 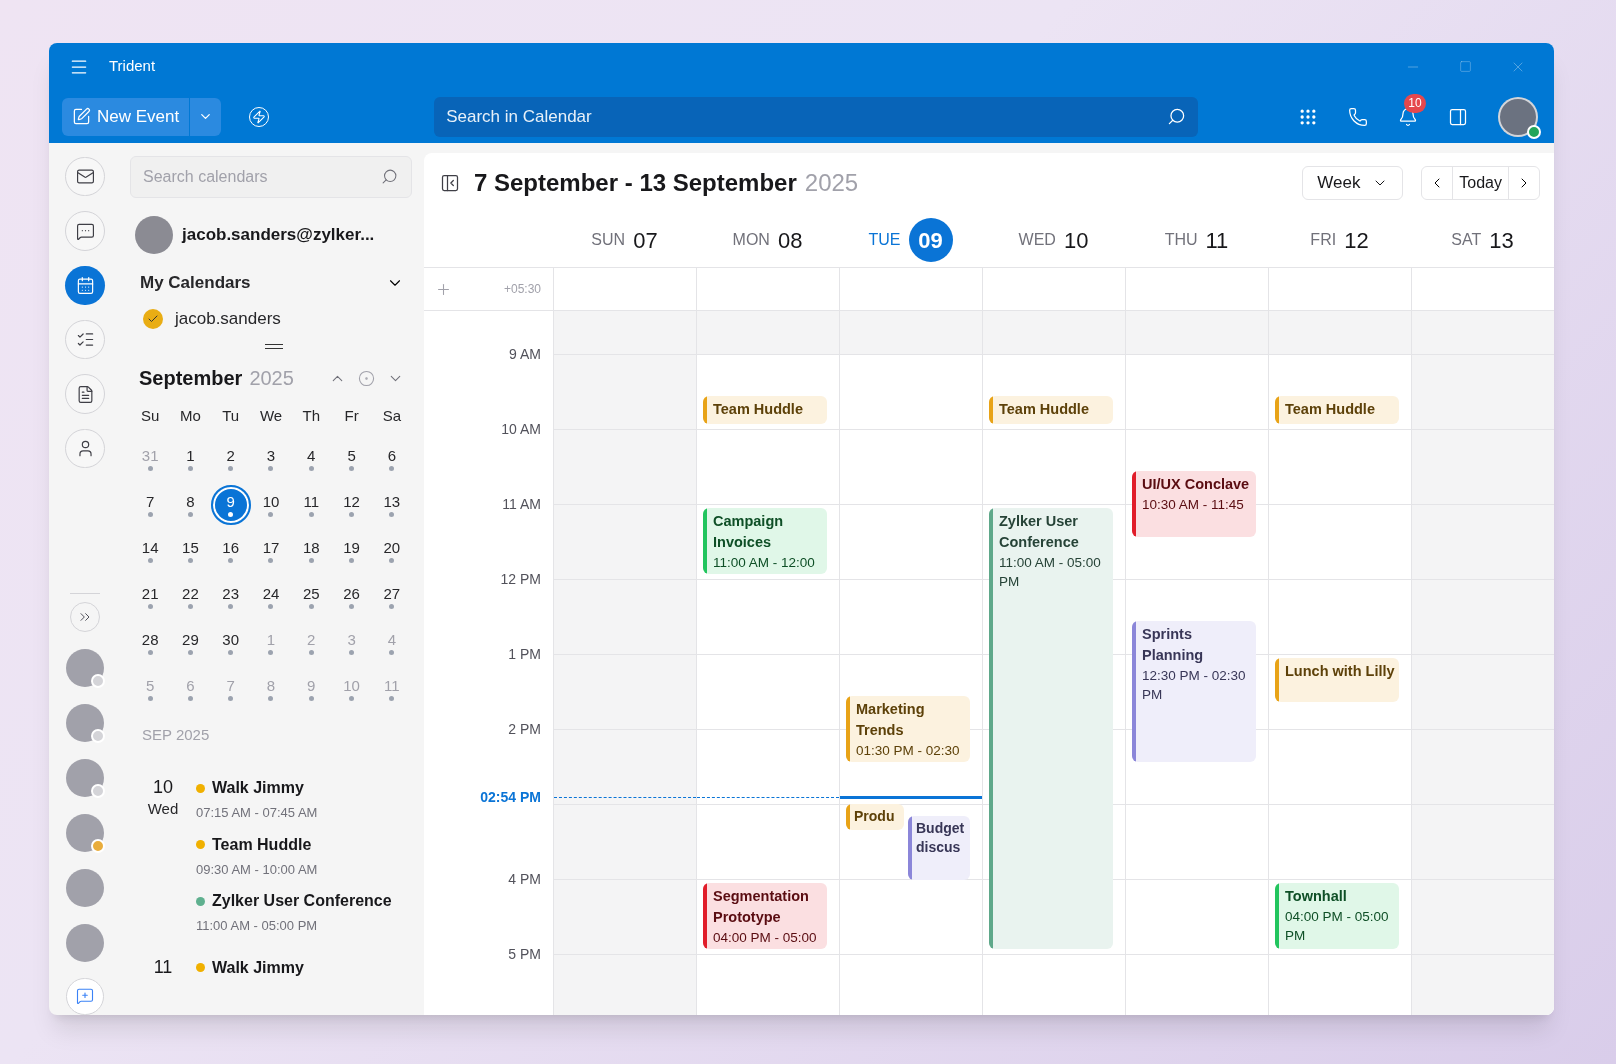 What do you see at coordinates (274, 346) in the screenshot?
I see `resize-handle` at bounding box center [274, 346].